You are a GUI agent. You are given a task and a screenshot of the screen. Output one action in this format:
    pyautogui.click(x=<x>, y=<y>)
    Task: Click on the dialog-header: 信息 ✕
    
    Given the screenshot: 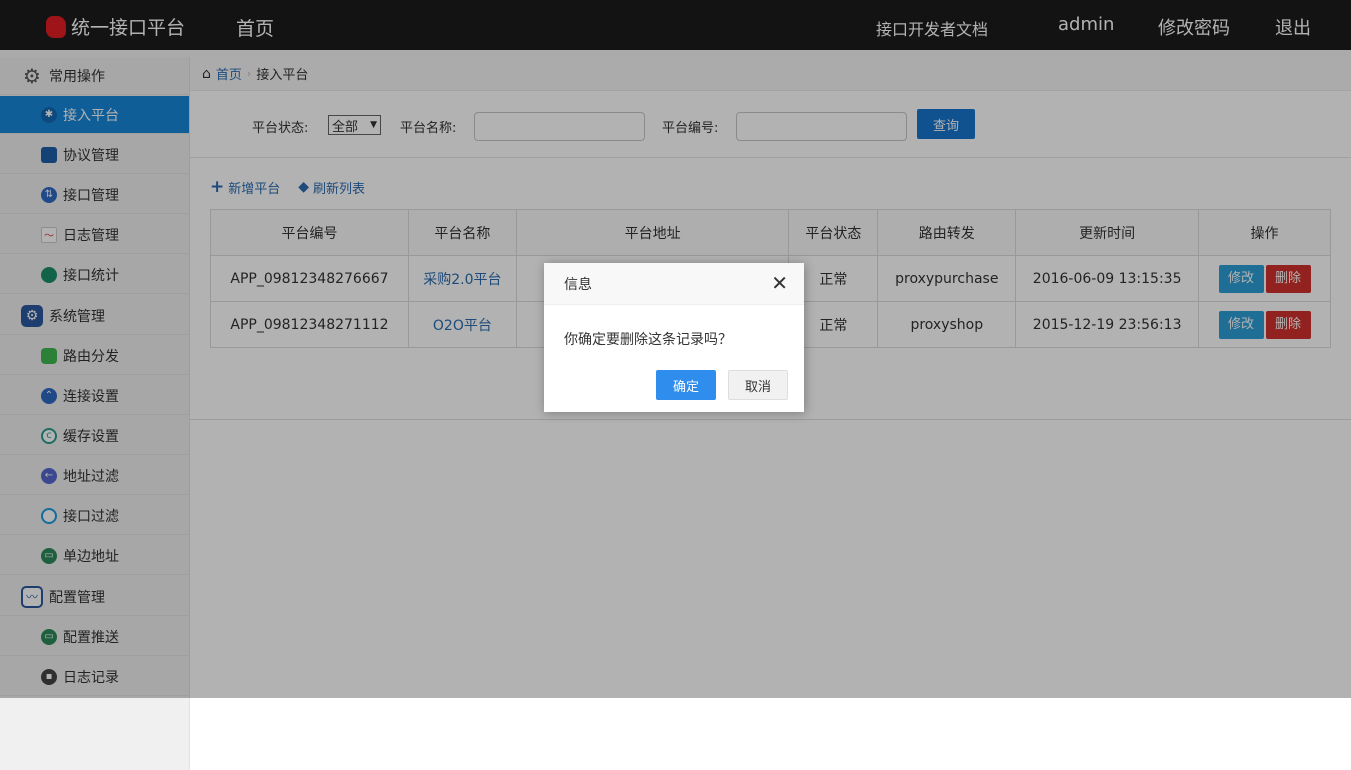 What is the action you would take?
    pyautogui.click(x=674, y=284)
    